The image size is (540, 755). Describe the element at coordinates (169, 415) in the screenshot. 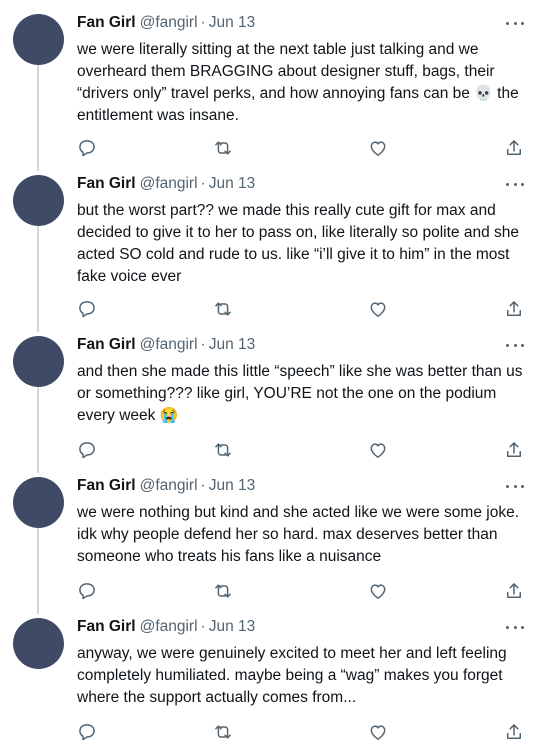

I see `crying-face-emoji: 😭` at that location.